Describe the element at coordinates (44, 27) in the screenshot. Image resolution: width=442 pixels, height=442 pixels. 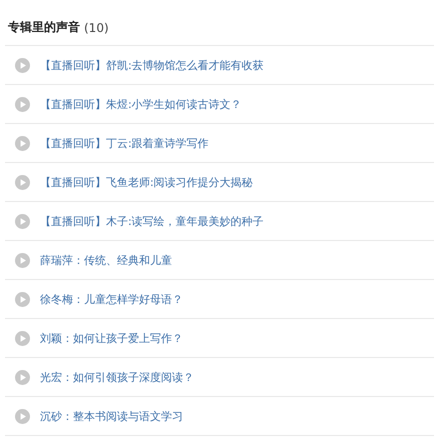
I see `section-title: 专辑里的声音` at that location.